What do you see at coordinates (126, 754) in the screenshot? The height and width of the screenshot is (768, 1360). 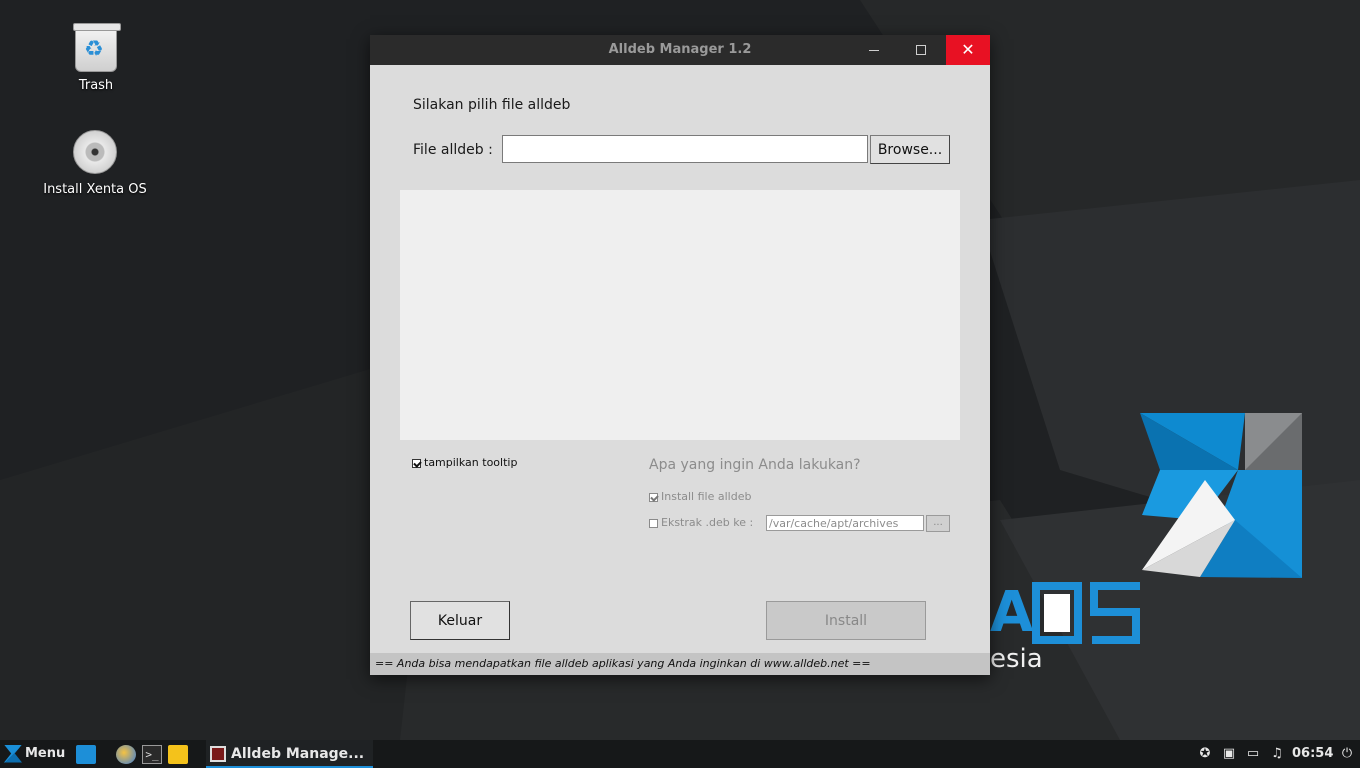 I see `browser-icon` at bounding box center [126, 754].